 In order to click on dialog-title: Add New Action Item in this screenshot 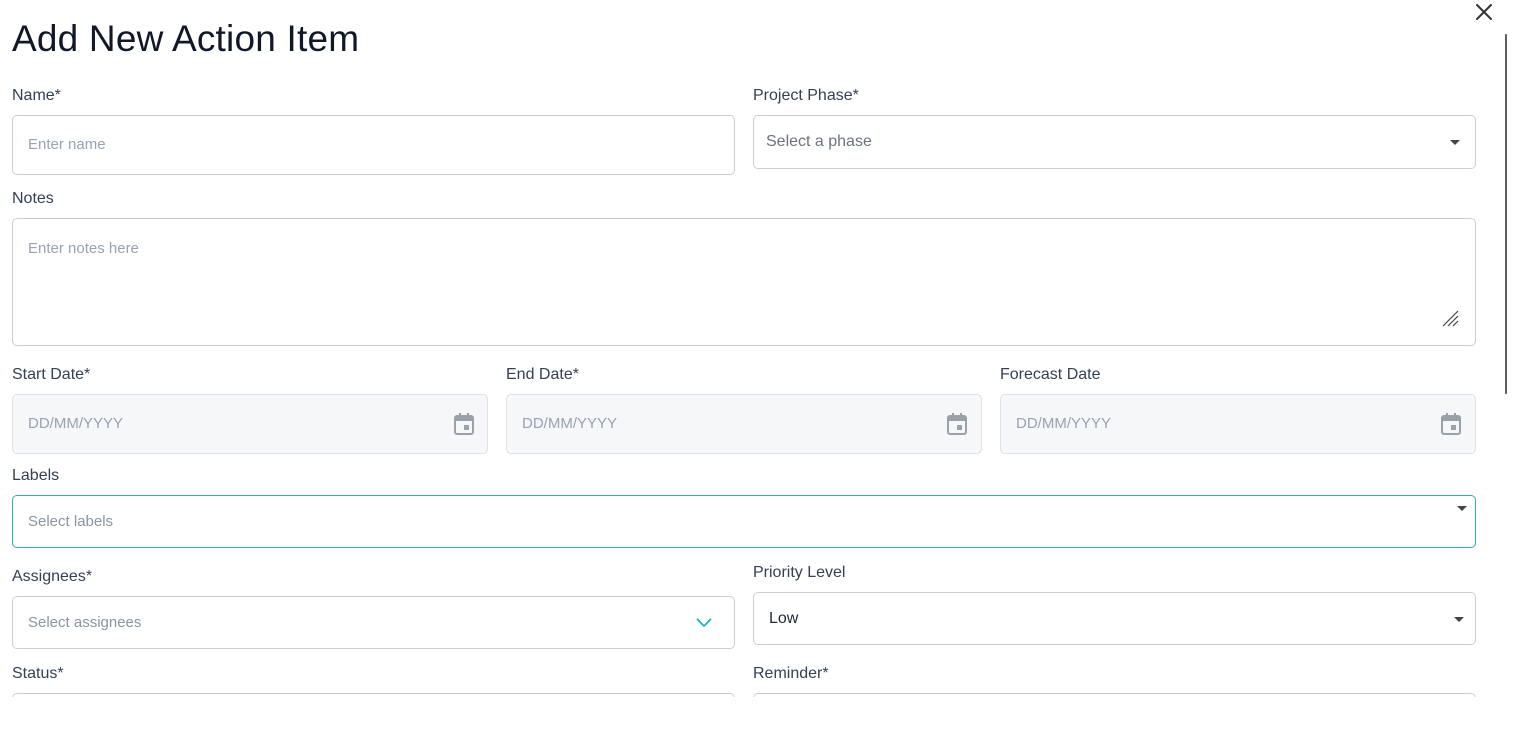, I will do `click(186, 38)`.